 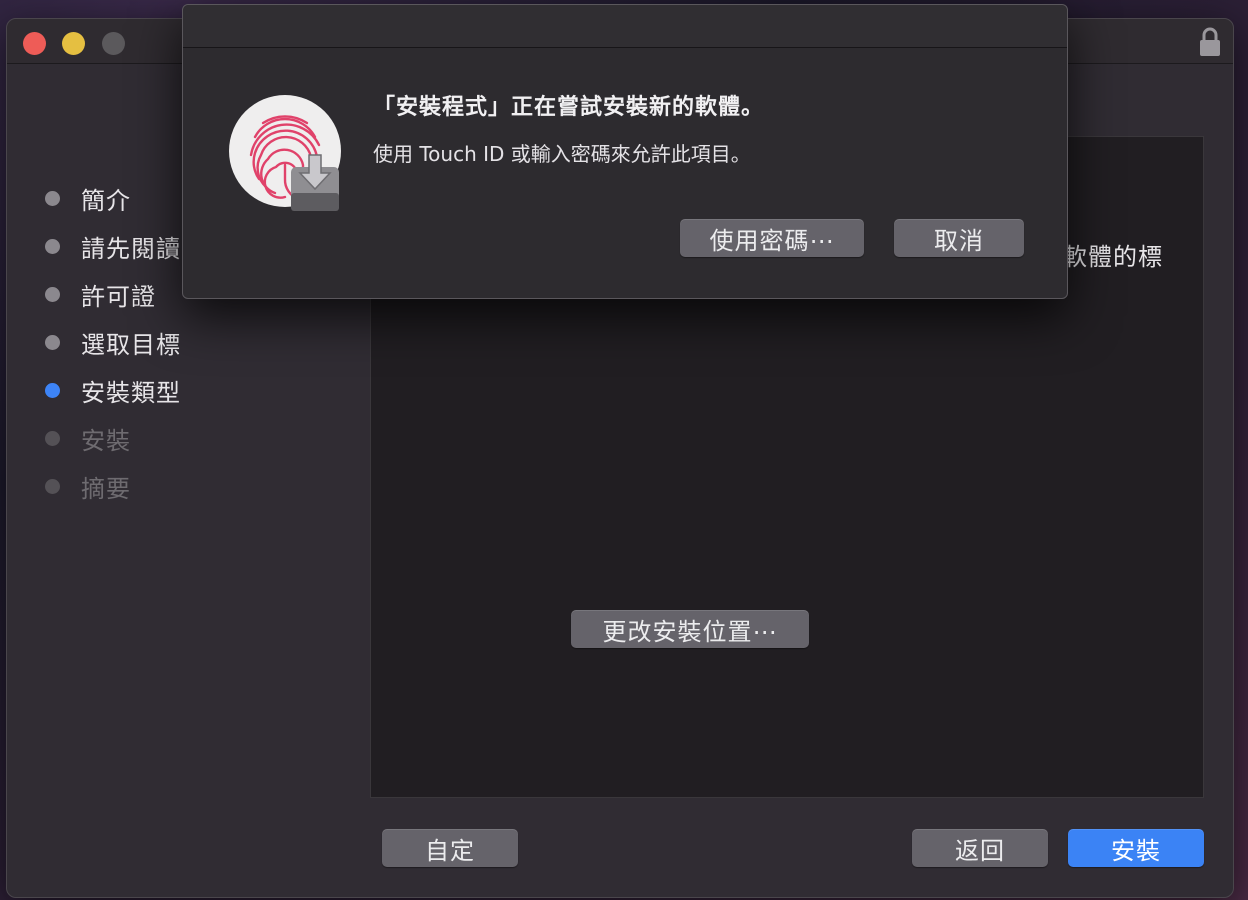 I want to click on step-summary: 摘要, so click(x=88, y=486).